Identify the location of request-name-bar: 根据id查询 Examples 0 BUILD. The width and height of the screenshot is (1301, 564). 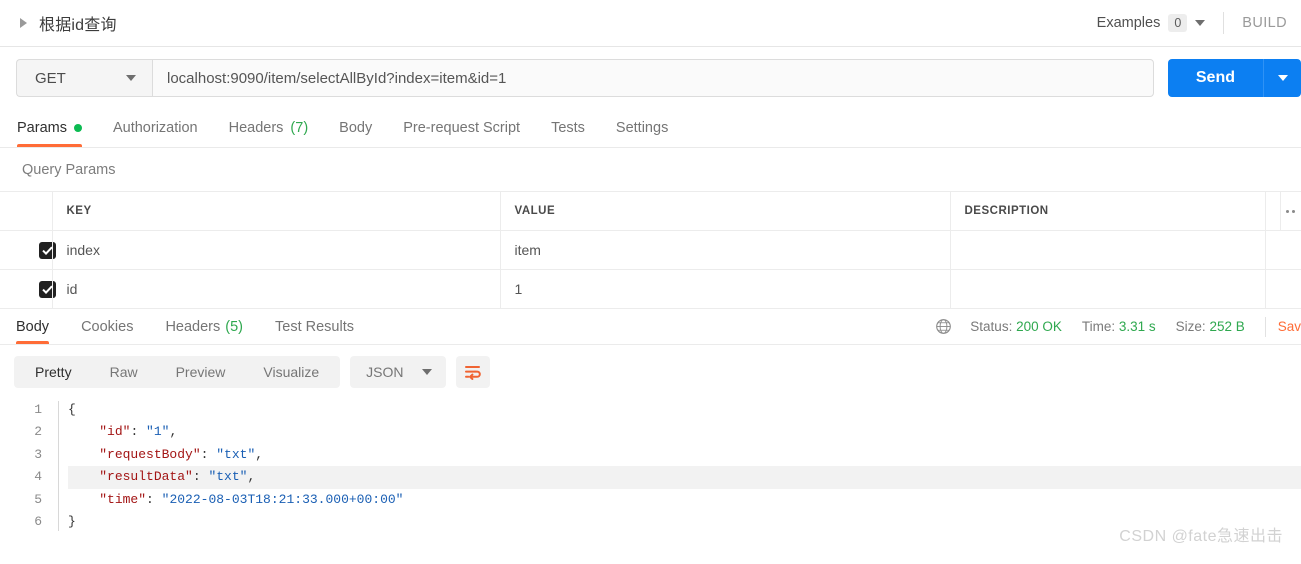
(650, 23).